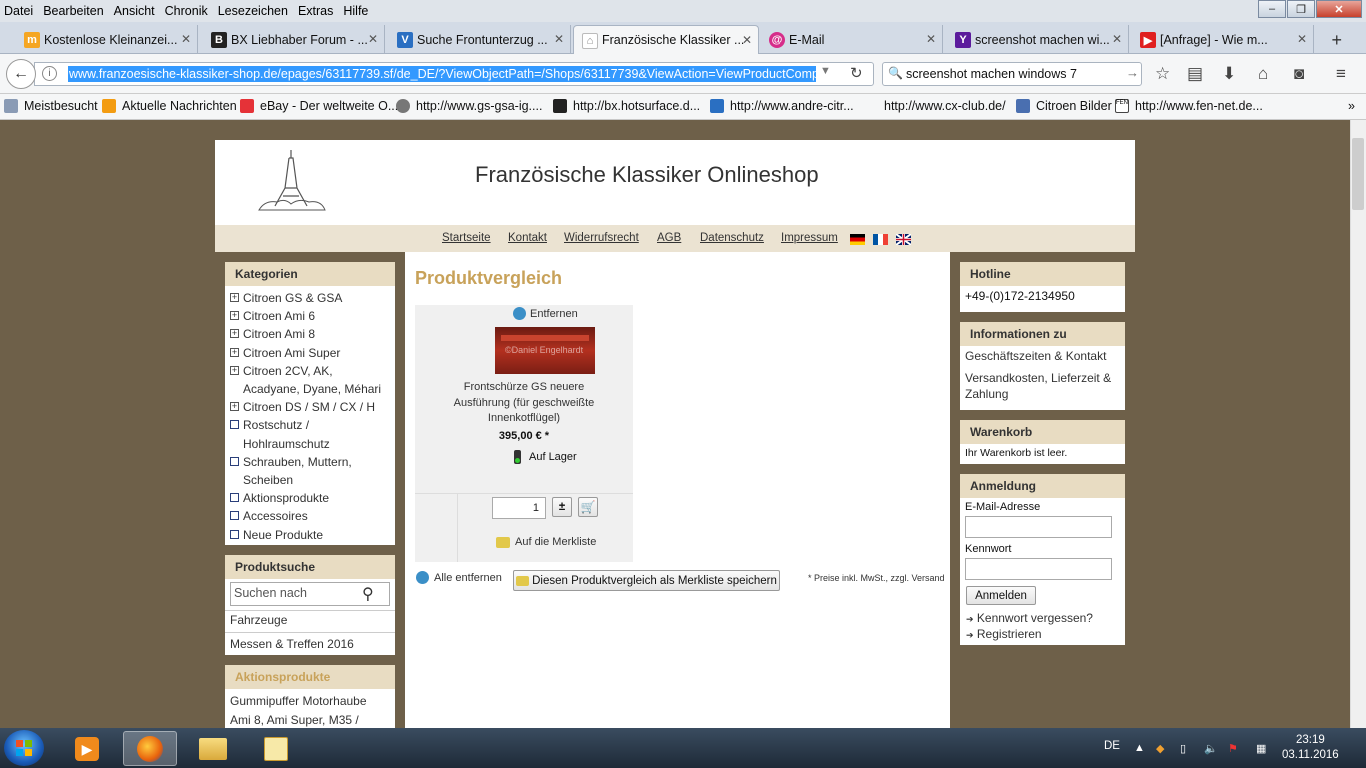 This screenshot has width=1366, height=768. What do you see at coordinates (258, 620) in the screenshot?
I see `search-link-fahrzeuge: Fahrzeuge` at bounding box center [258, 620].